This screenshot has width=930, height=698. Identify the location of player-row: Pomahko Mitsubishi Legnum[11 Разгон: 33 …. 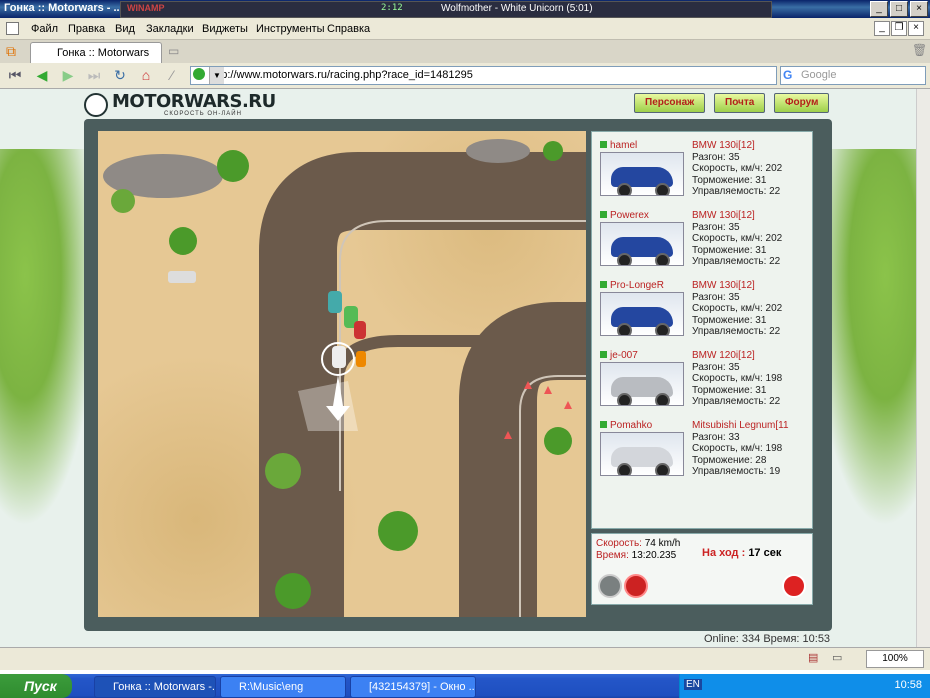
(703, 450).